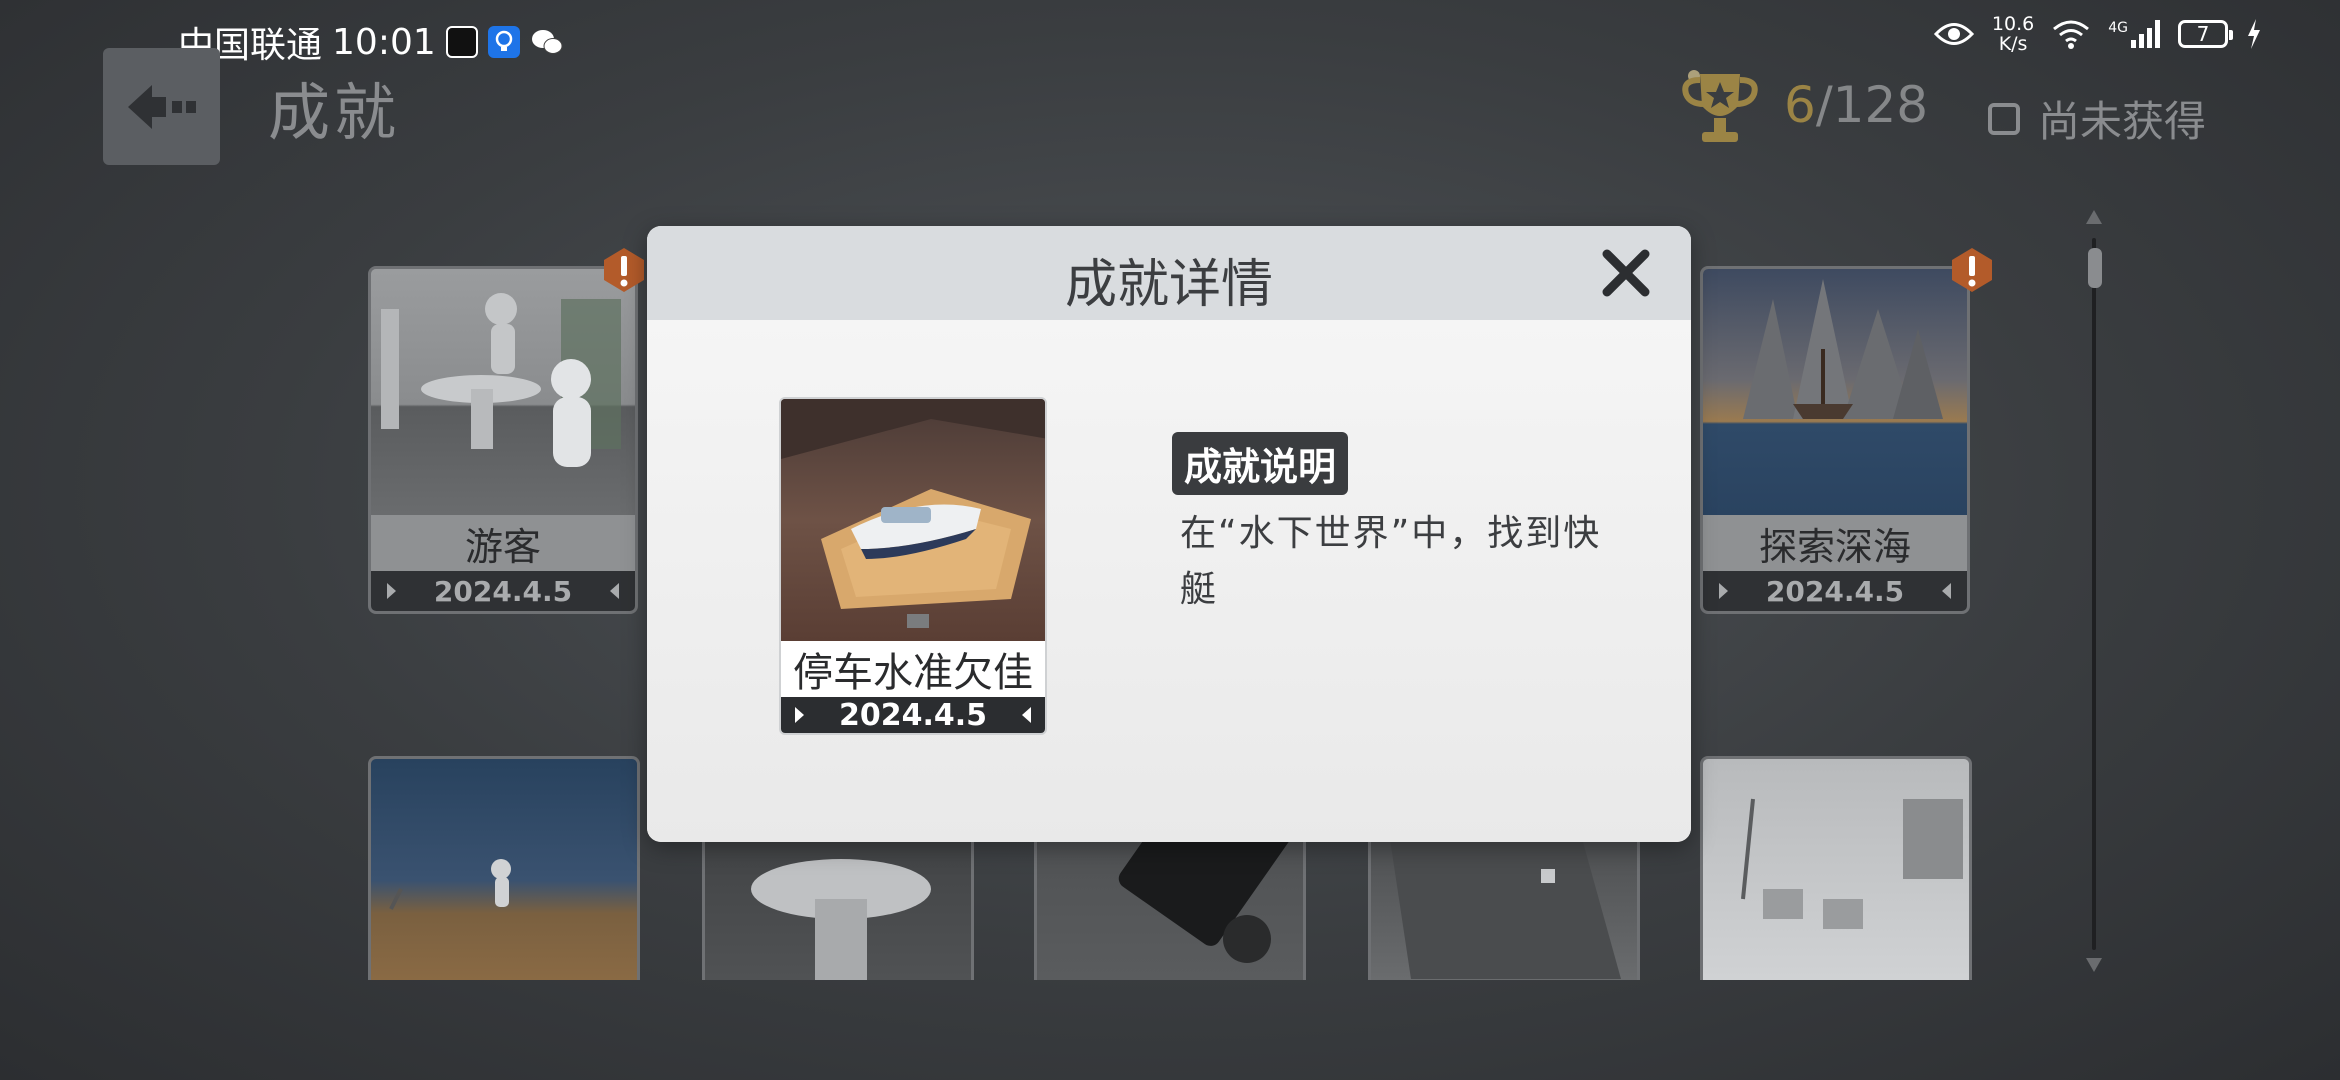 Image resolution: width=2340 pixels, height=1080 pixels. Describe the element at coordinates (1835, 543) in the screenshot. I see `achievement-name: 探索深海` at that location.